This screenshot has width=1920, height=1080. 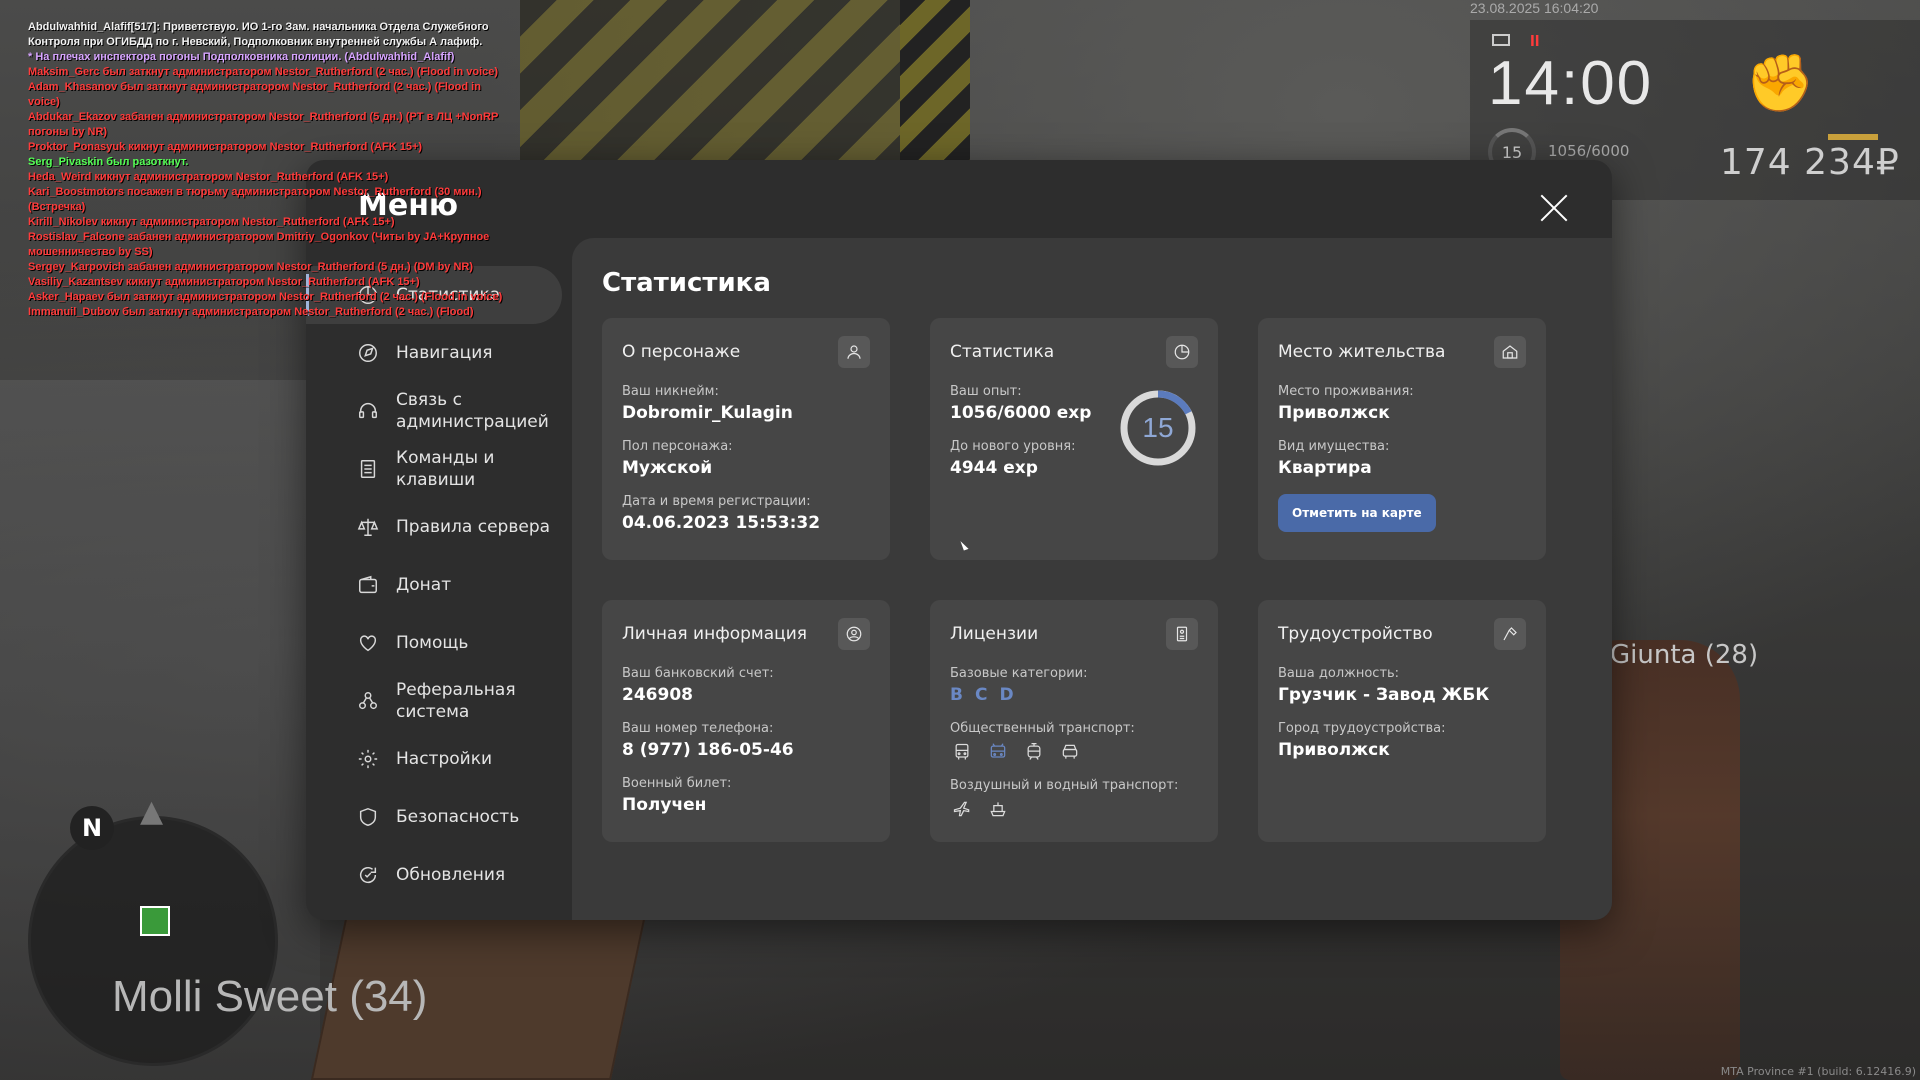 I want to click on sidebar-item-donate: Донат, so click(x=434, y=585).